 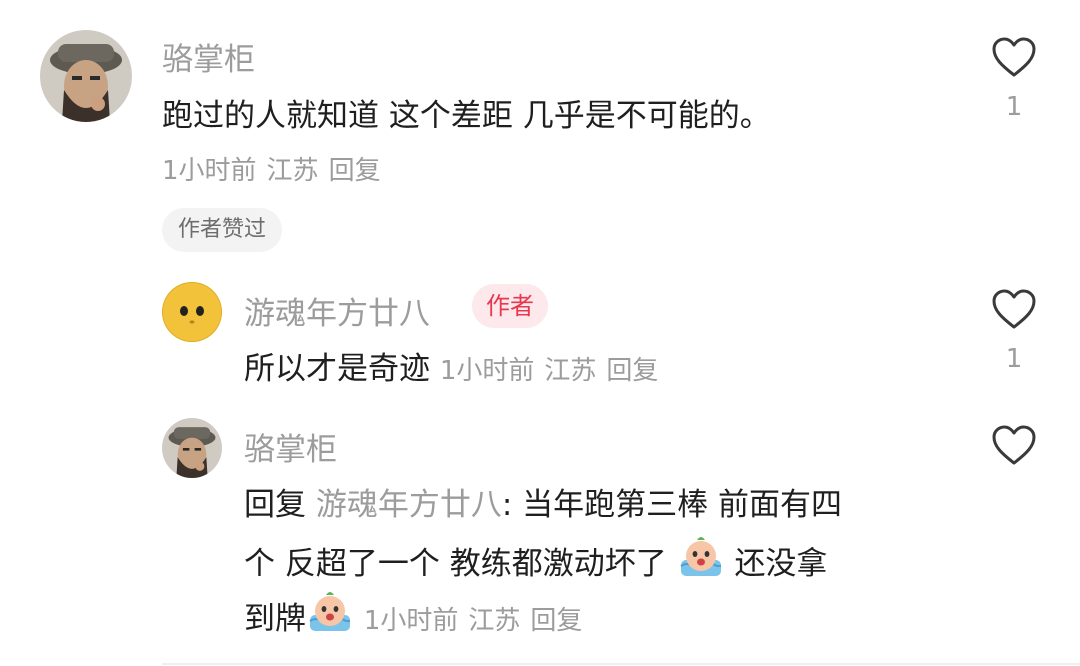 What do you see at coordinates (209, 171) in the screenshot?
I see `comment-time: 1小时前` at bounding box center [209, 171].